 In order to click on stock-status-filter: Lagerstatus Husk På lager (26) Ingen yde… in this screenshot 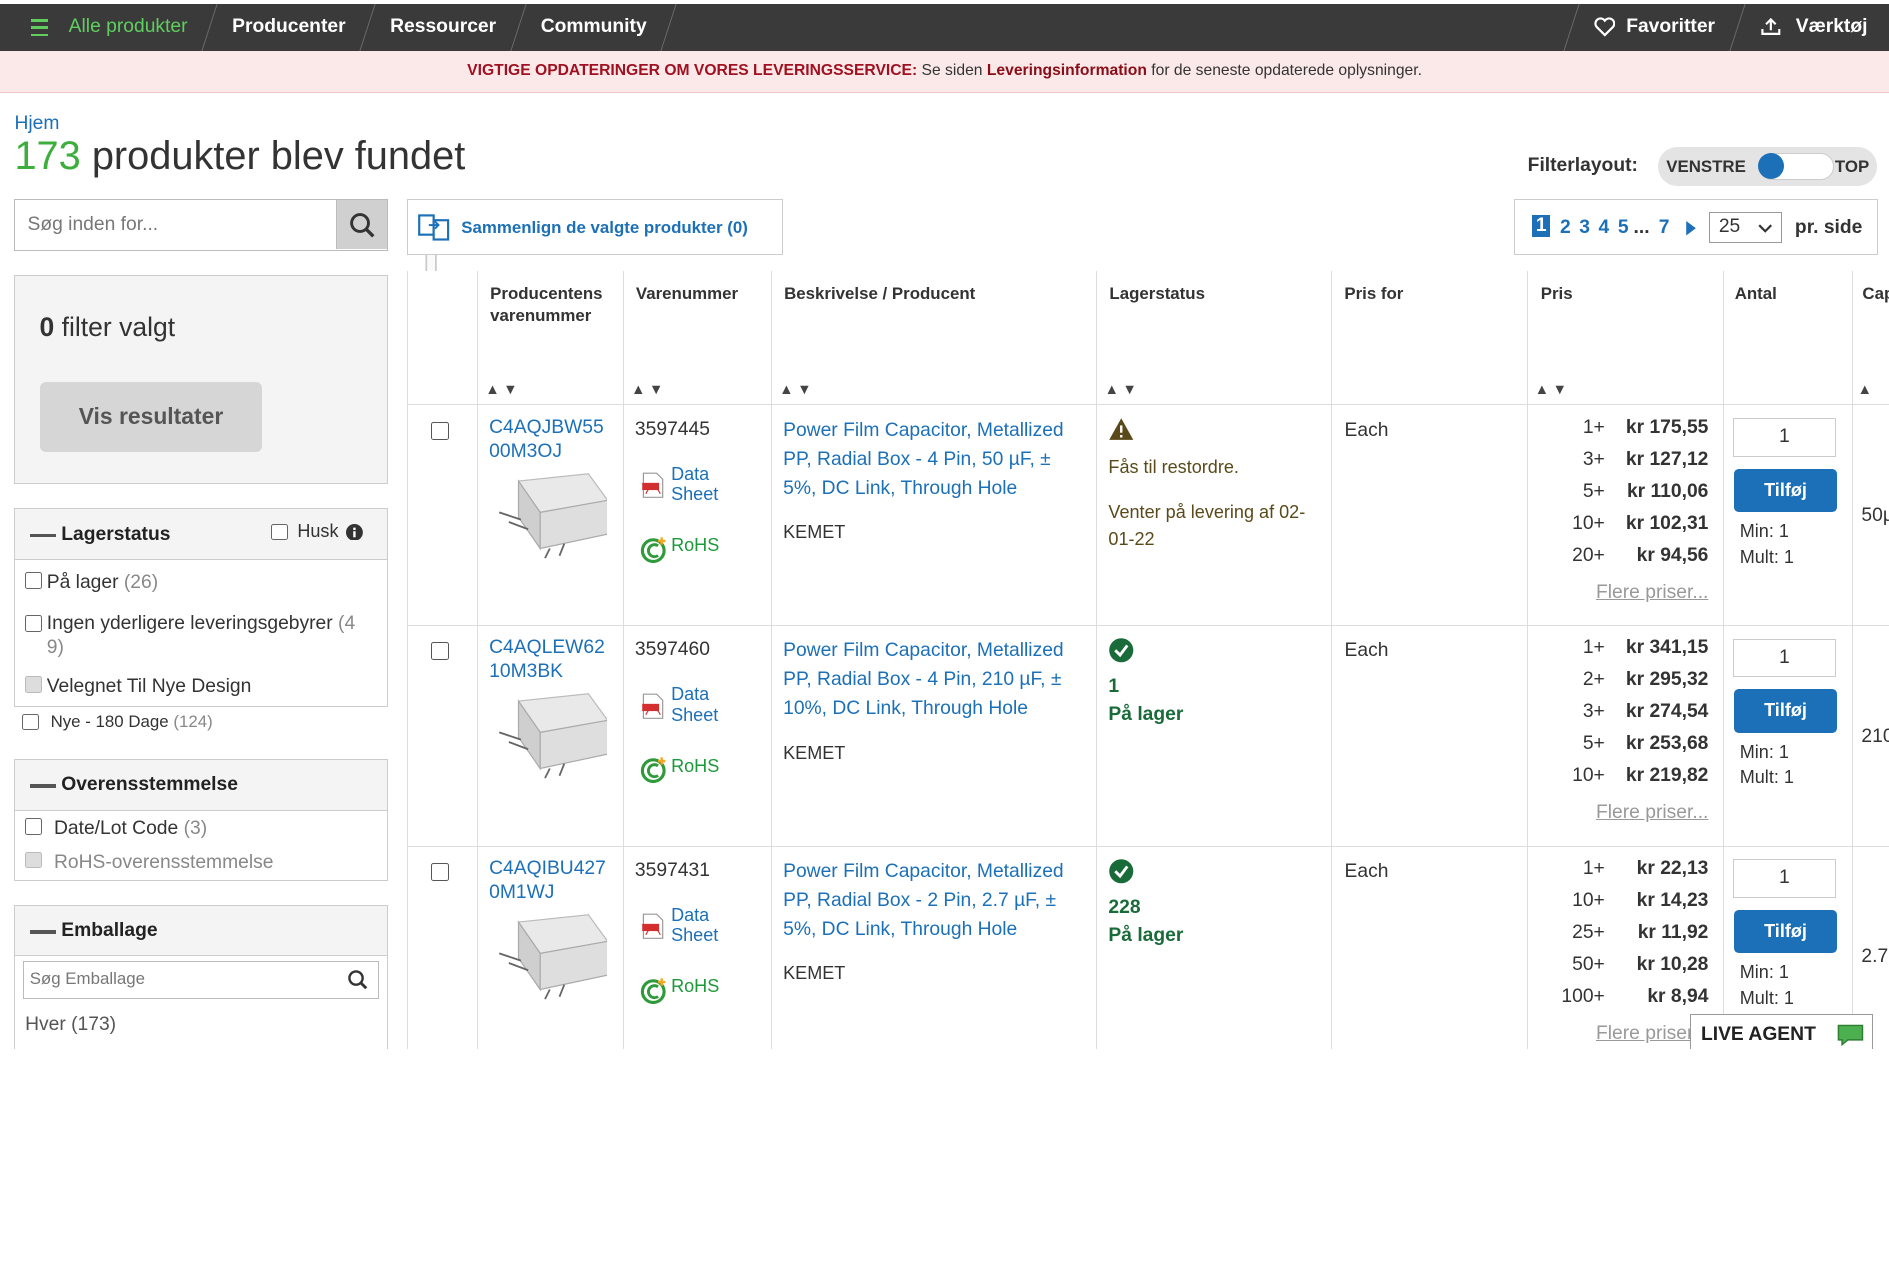, I will do `click(201, 608)`.